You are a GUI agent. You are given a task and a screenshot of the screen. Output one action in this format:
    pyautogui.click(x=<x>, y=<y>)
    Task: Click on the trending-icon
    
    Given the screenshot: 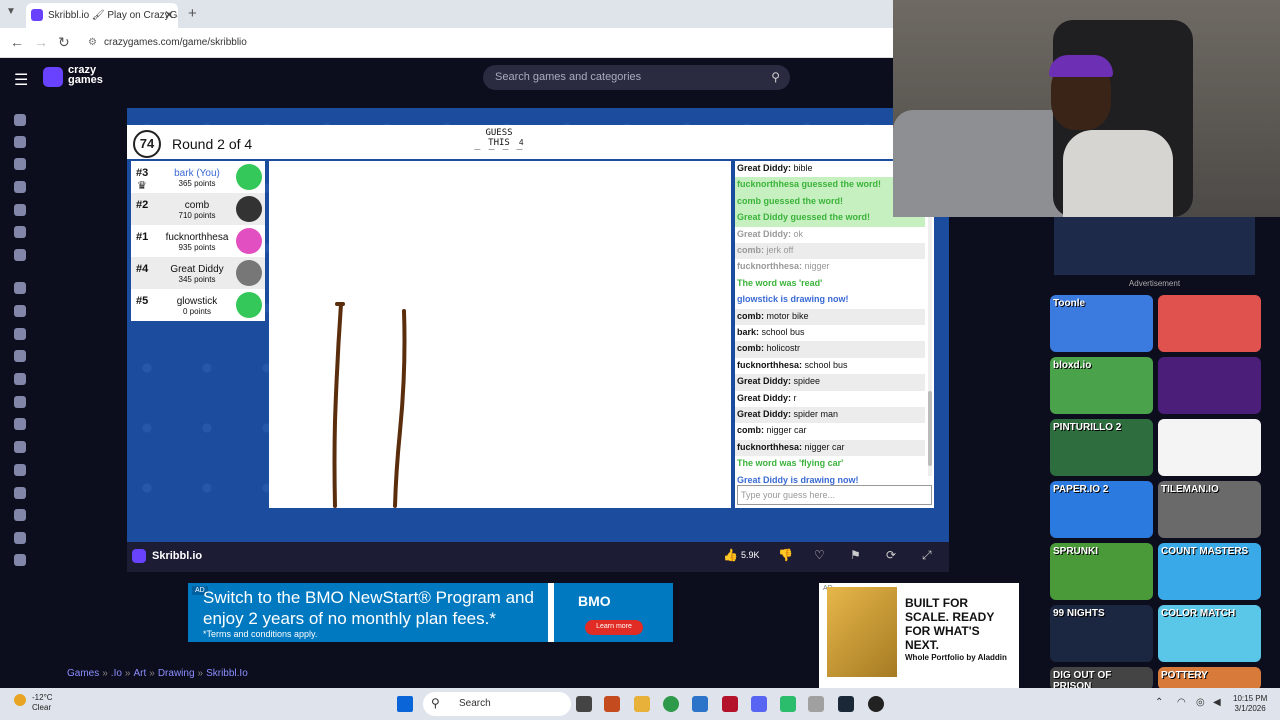 What is the action you would take?
    pyautogui.click(x=20, y=187)
    